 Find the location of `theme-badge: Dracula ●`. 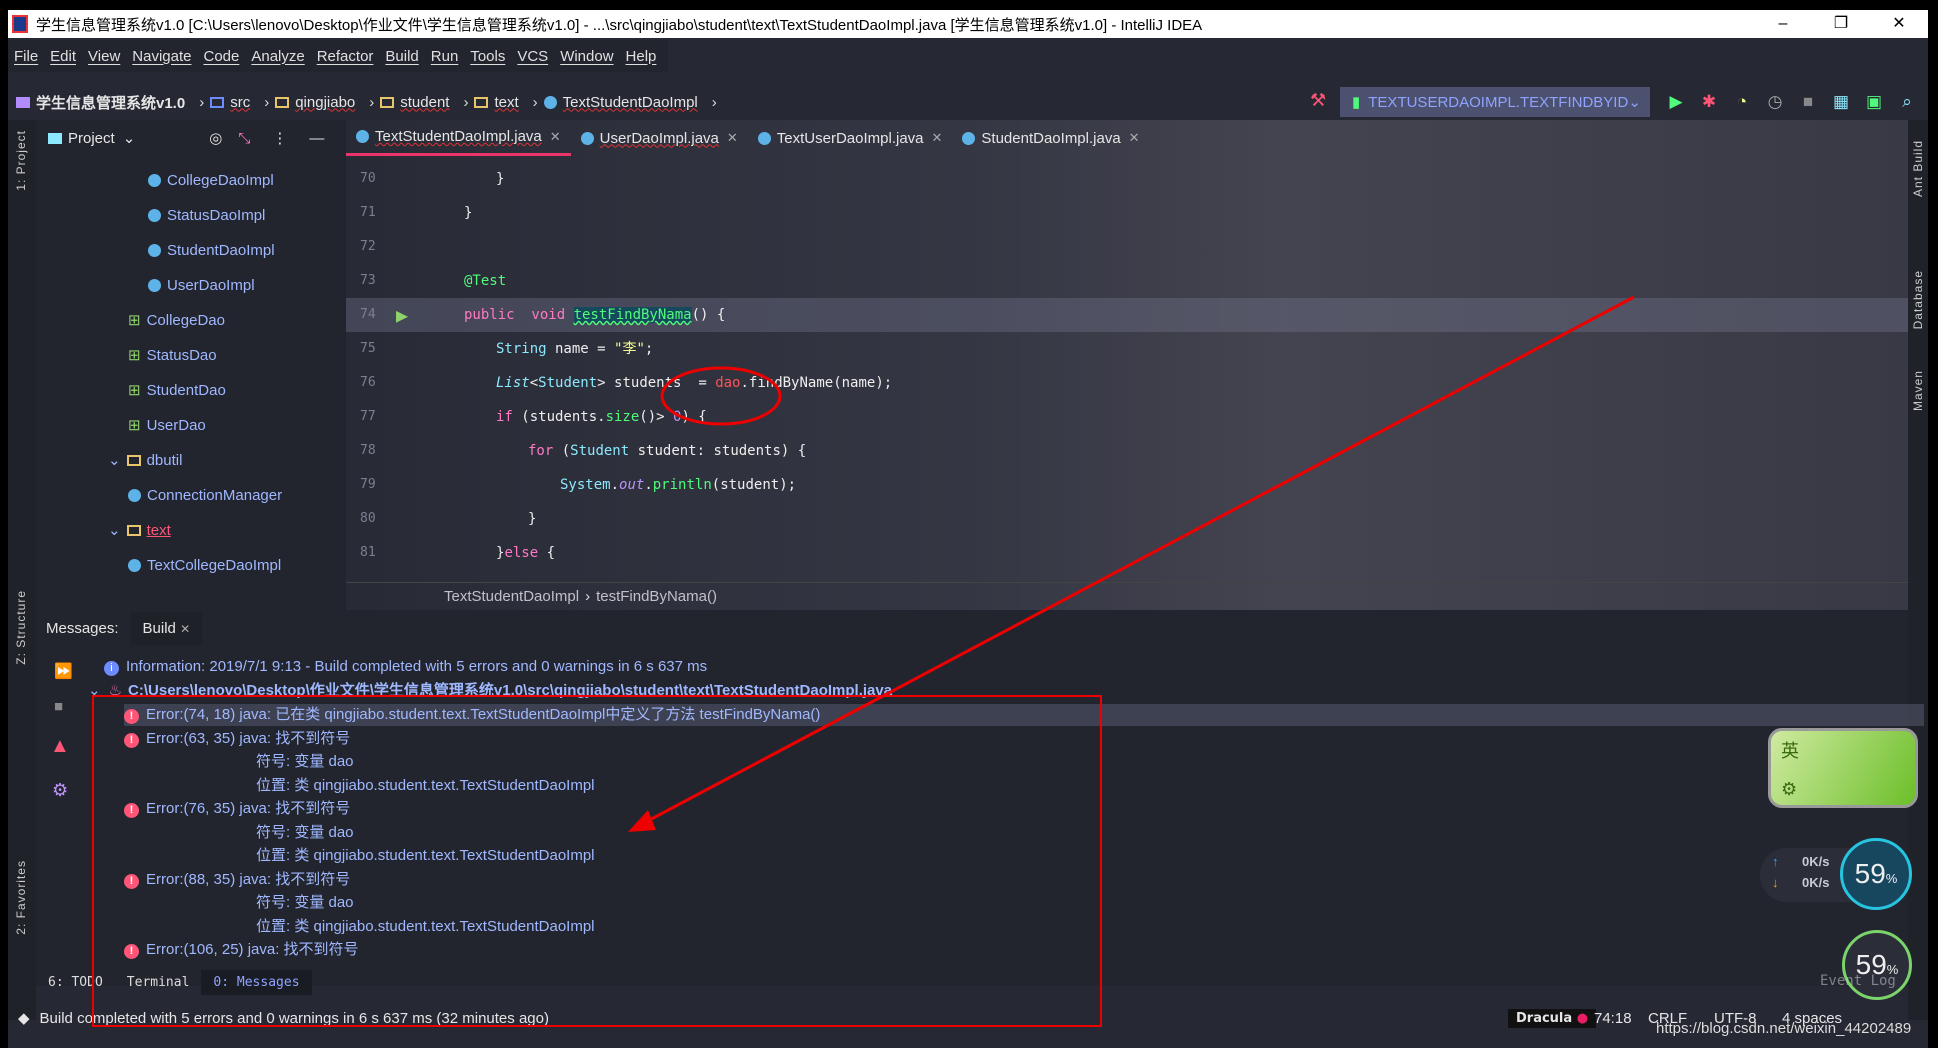

theme-badge: Dracula ● is located at coordinates (1552, 1018).